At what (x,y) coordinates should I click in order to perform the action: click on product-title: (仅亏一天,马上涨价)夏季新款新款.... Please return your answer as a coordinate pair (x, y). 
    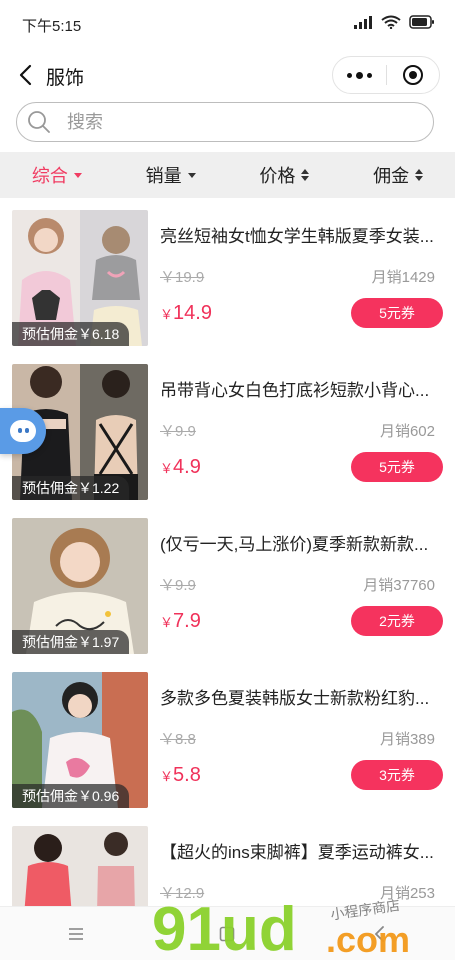
    Looking at the image, I should click on (301, 542).